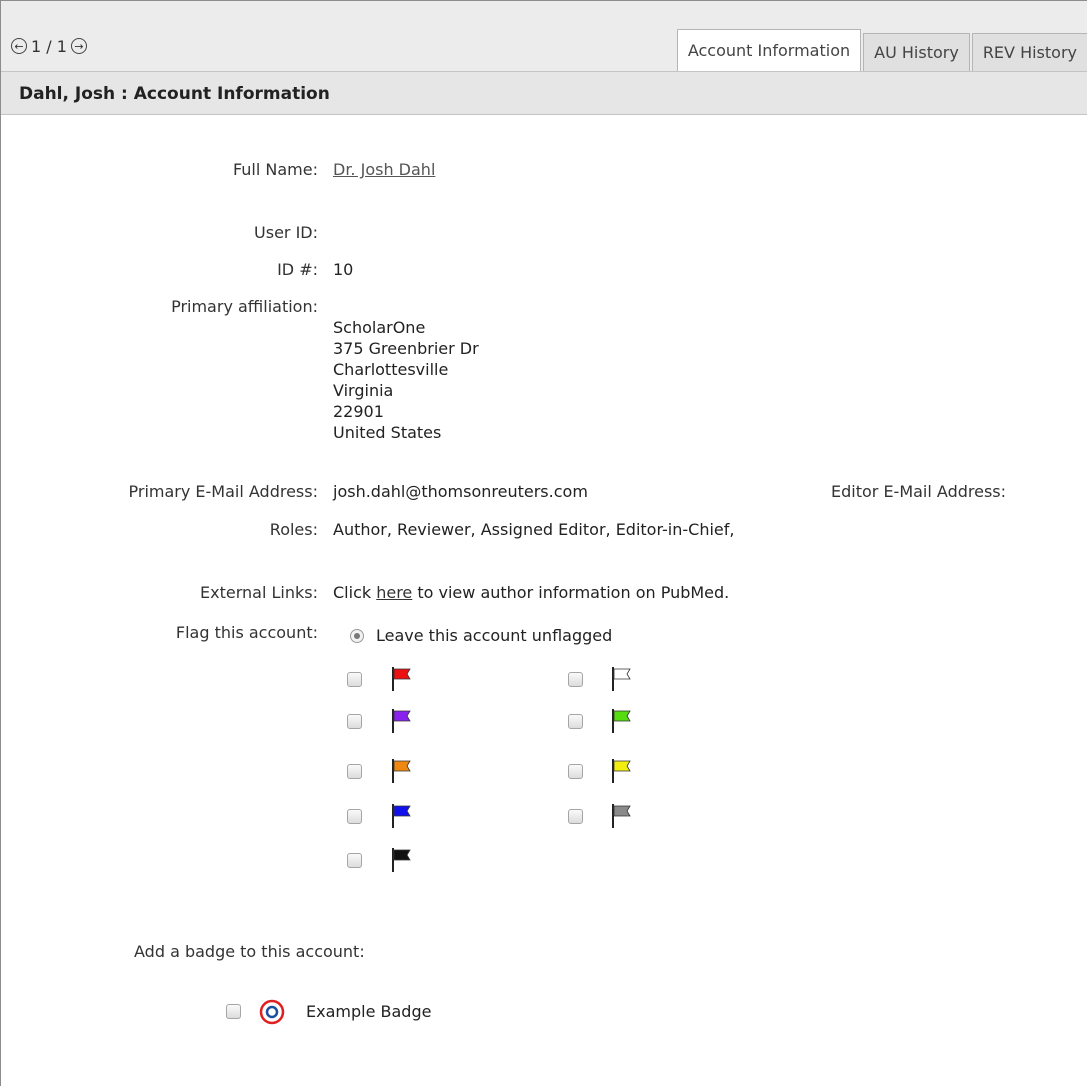 Image resolution: width=1087 pixels, height=1086 pixels. Describe the element at coordinates (354, 771) in the screenshot. I see `flag-checkbox-orange` at that location.